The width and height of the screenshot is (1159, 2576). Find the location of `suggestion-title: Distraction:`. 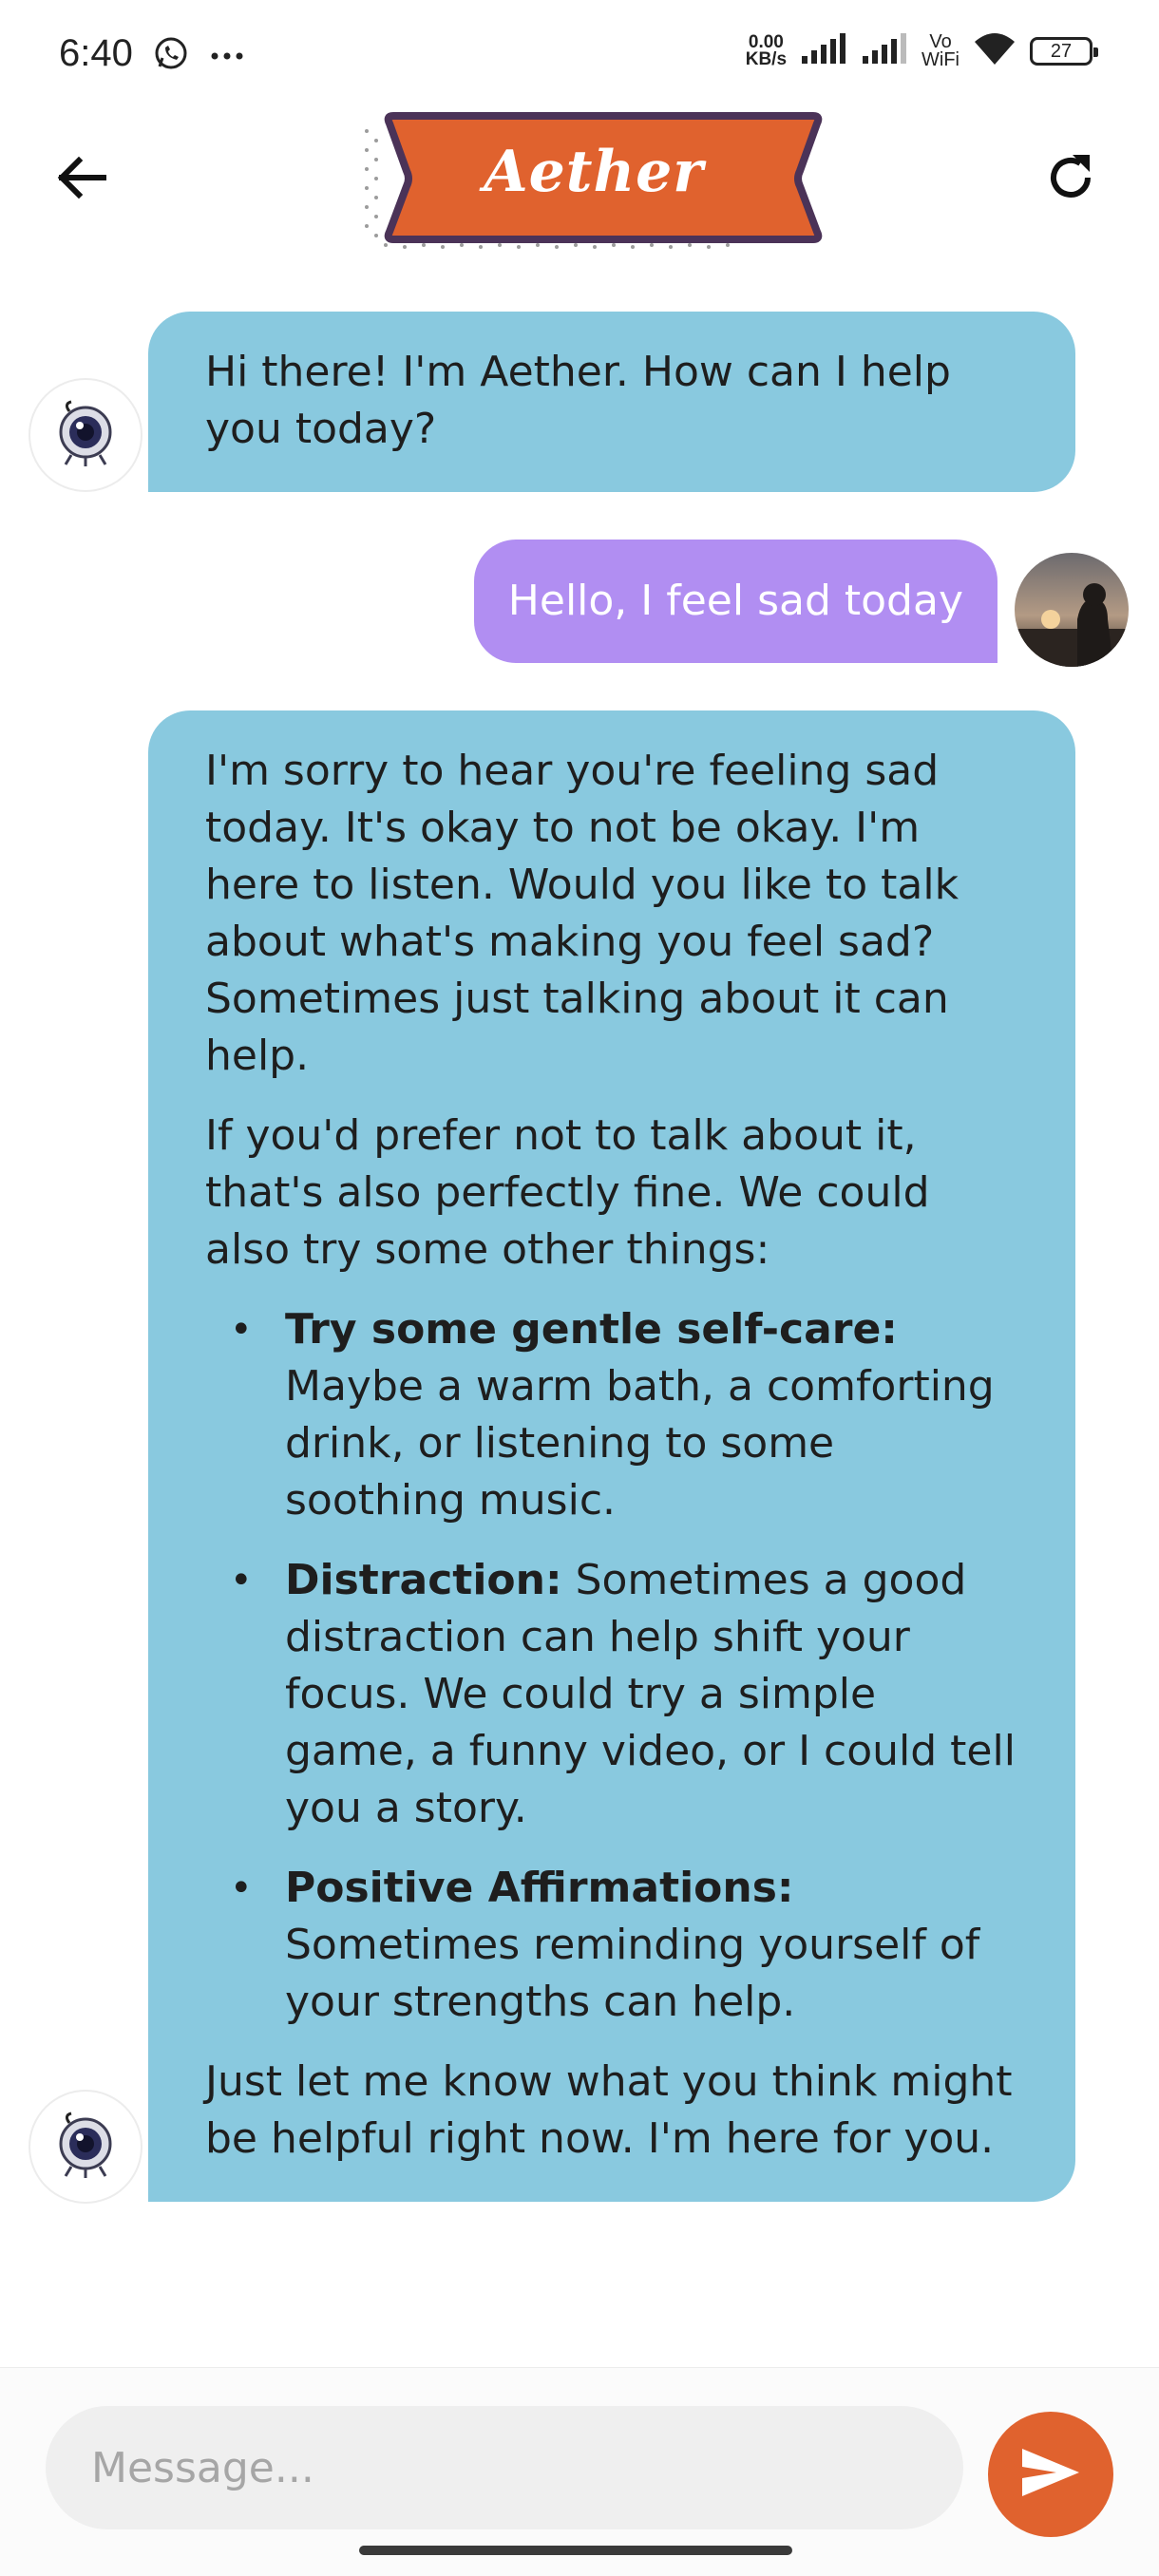

suggestion-title: Distraction: is located at coordinates (423, 1580).